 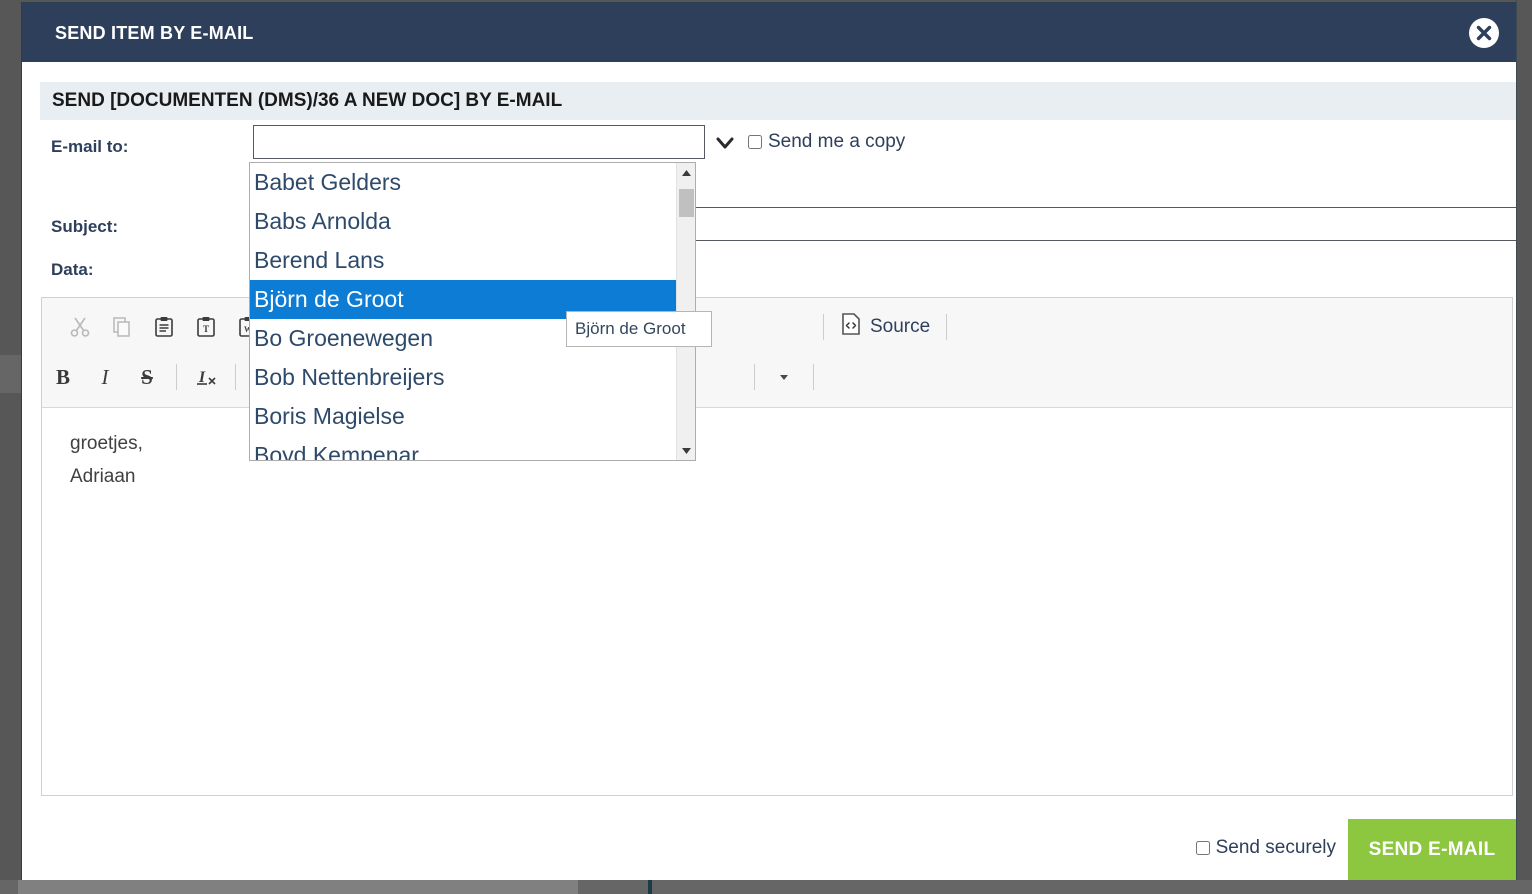 I want to click on cut-icon, so click(x=80, y=327).